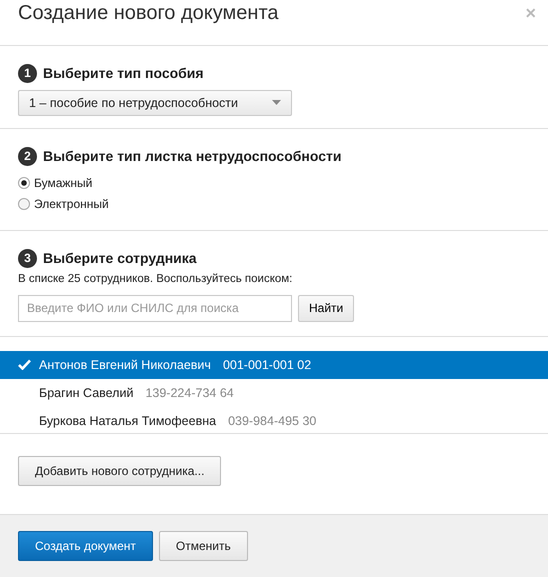  I want to click on checkmark-icon, so click(24, 364).